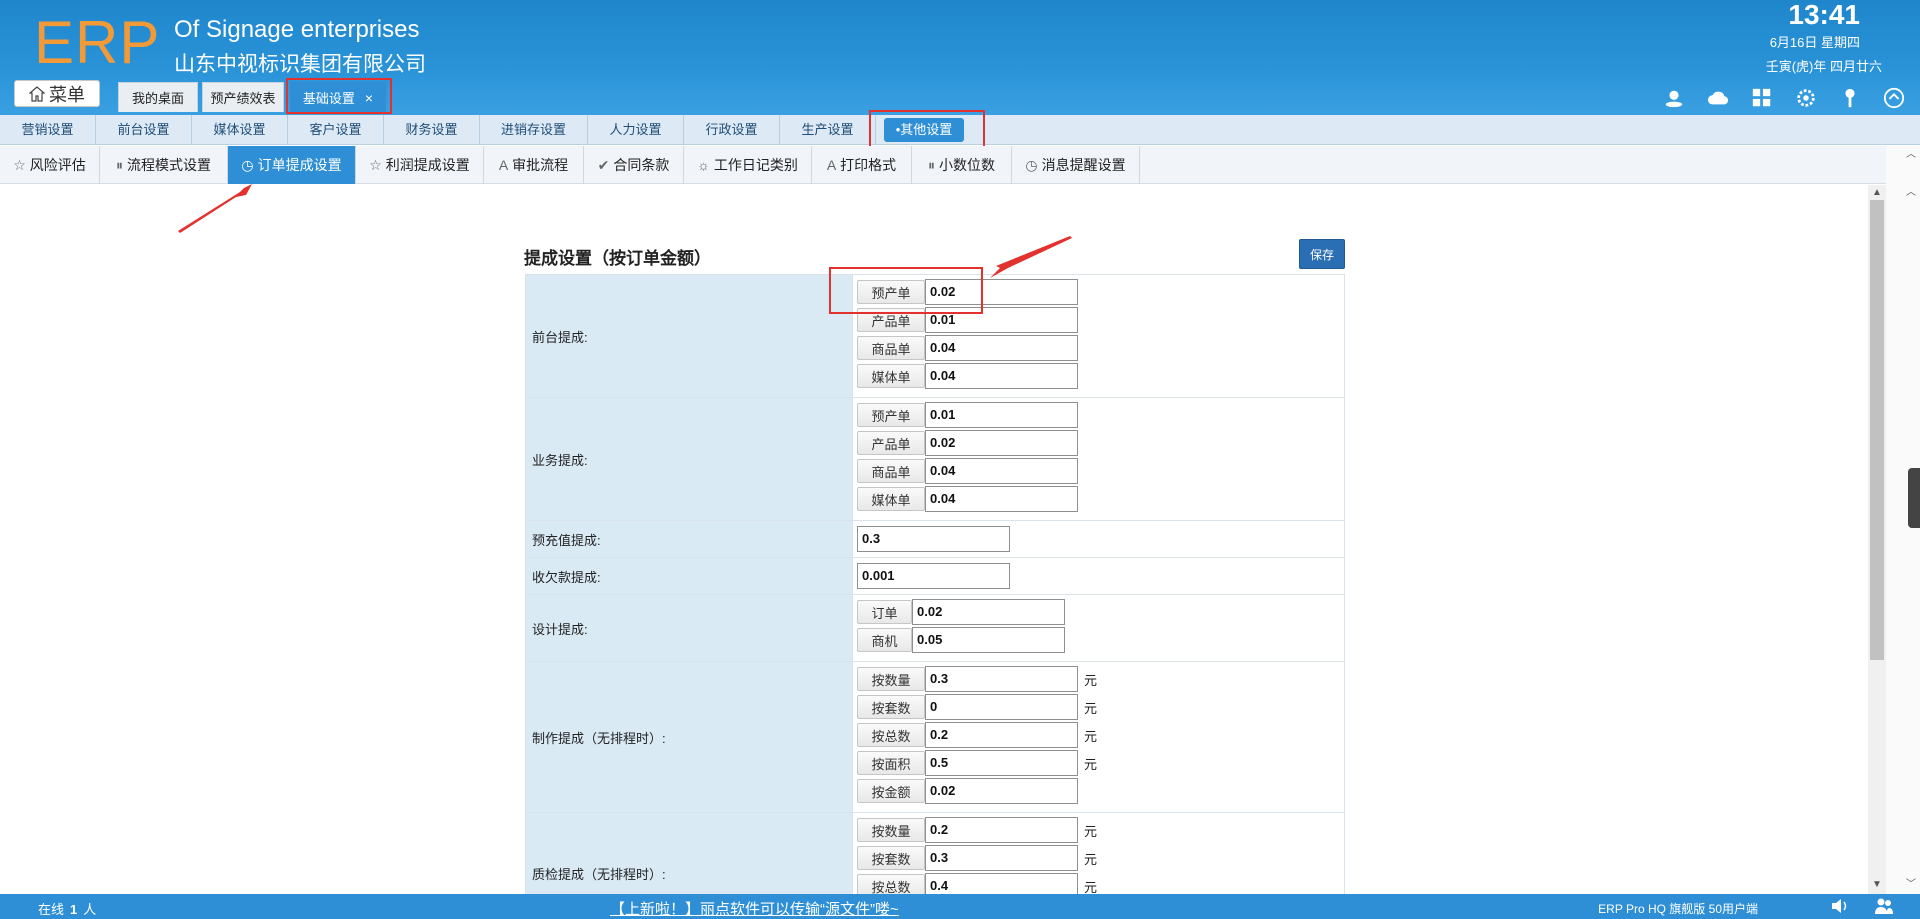 The width and height of the screenshot is (1920, 919). What do you see at coordinates (891, 292) in the screenshot?
I see `field-label: 预产单` at bounding box center [891, 292].